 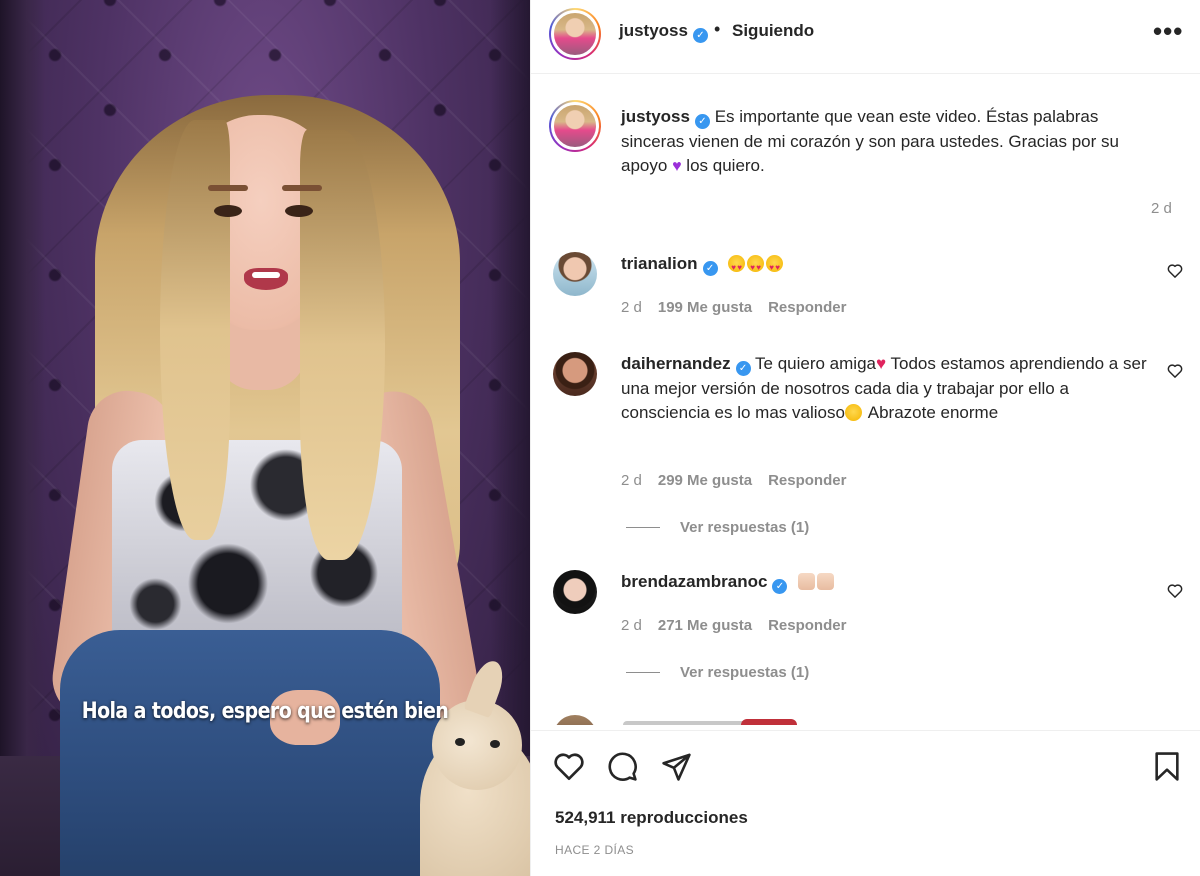 What do you see at coordinates (475, 766) in the screenshot?
I see `chihuahua-dog` at bounding box center [475, 766].